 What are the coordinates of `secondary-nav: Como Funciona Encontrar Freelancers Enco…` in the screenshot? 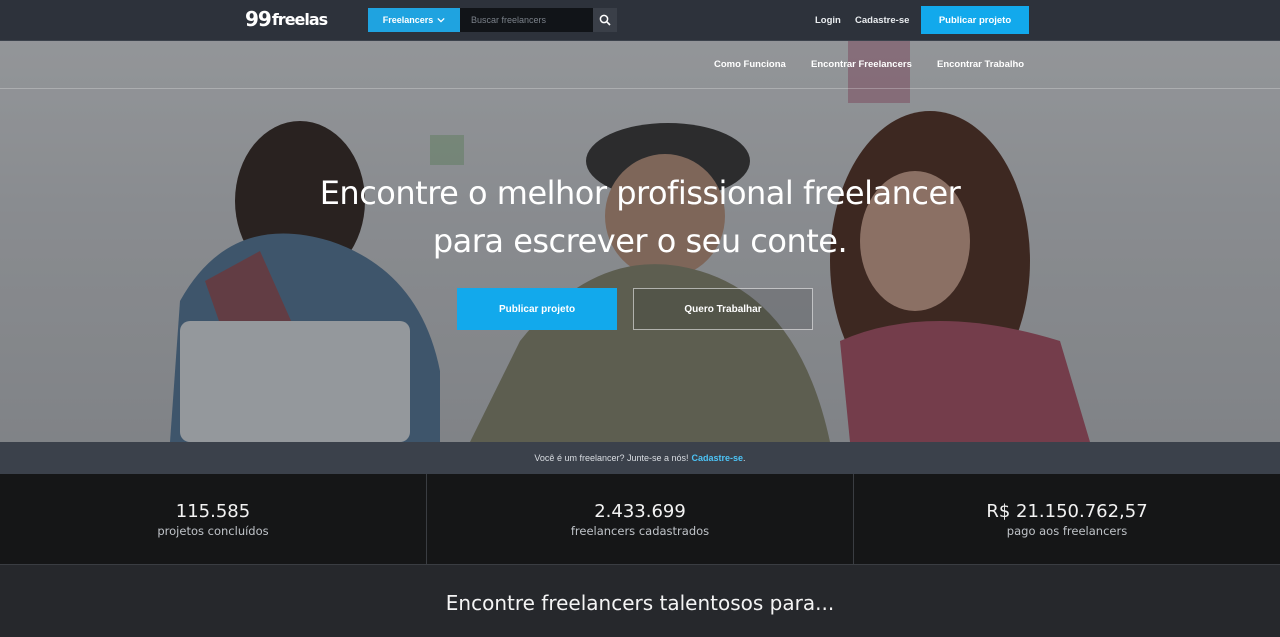 It's located at (640, 65).